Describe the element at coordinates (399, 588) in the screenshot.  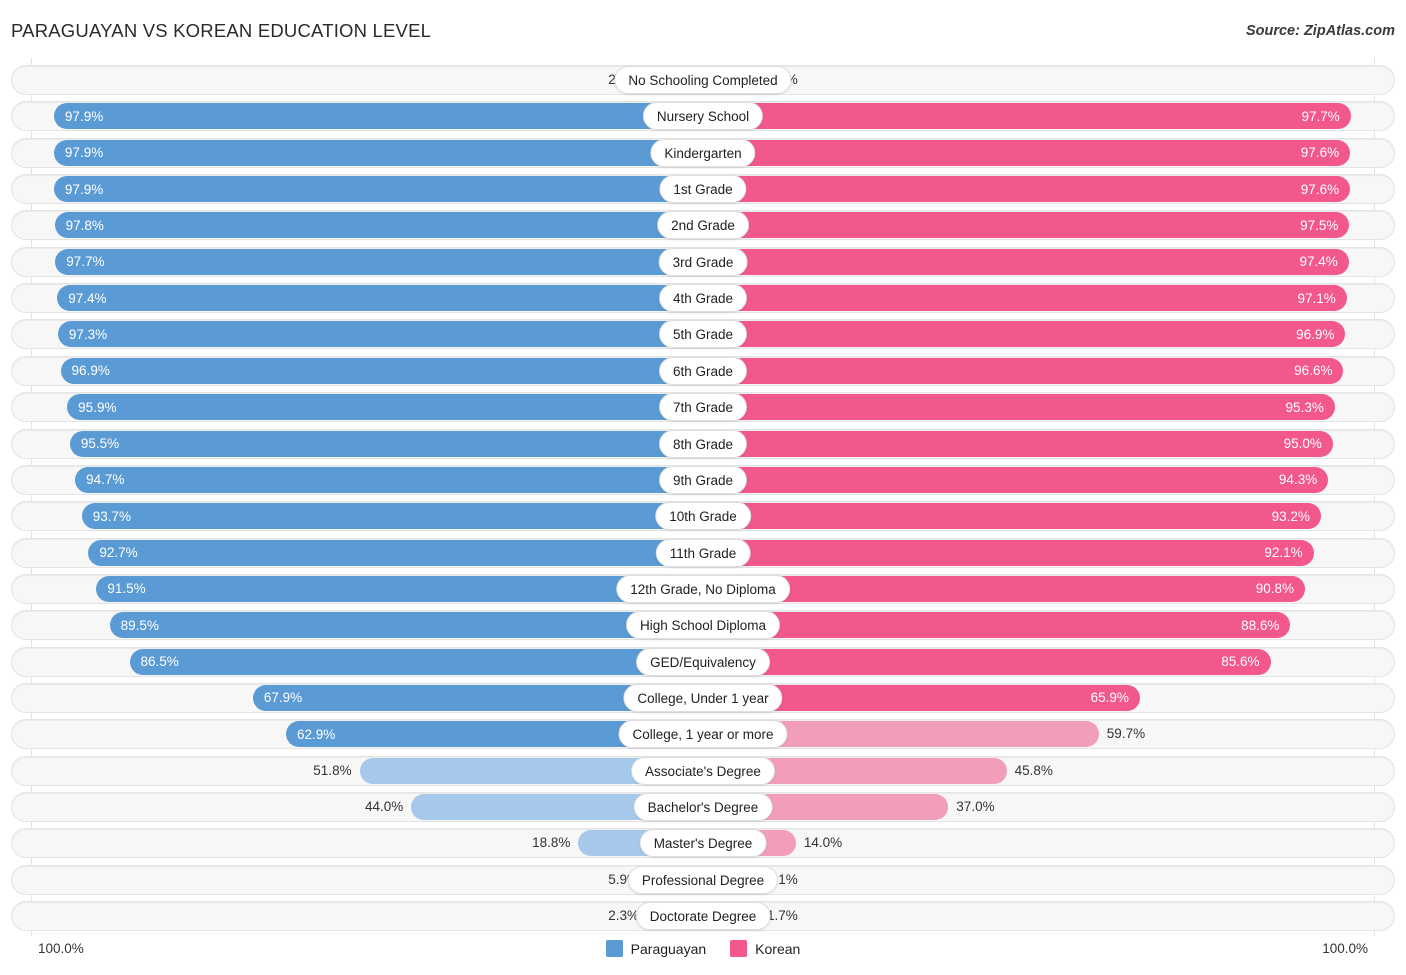
I see `bar-paraguayan: 91.5%` at that location.